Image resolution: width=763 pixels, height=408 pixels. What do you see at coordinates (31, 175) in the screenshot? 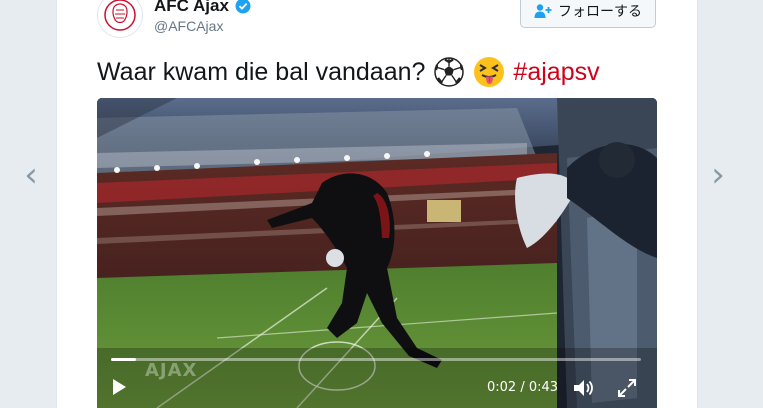
I see `chevron-left-icon: ‹` at bounding box center [31, 175].